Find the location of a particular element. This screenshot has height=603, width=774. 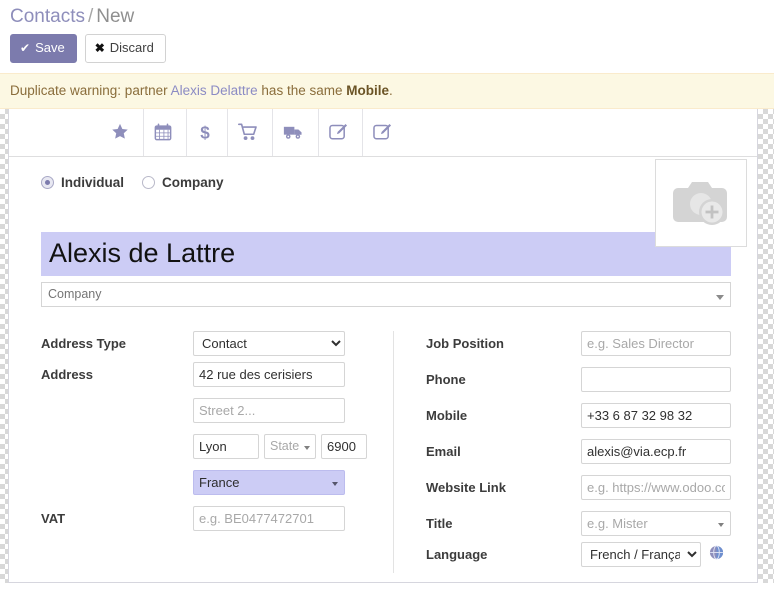

identity-block is located at coordinates (388, 269).